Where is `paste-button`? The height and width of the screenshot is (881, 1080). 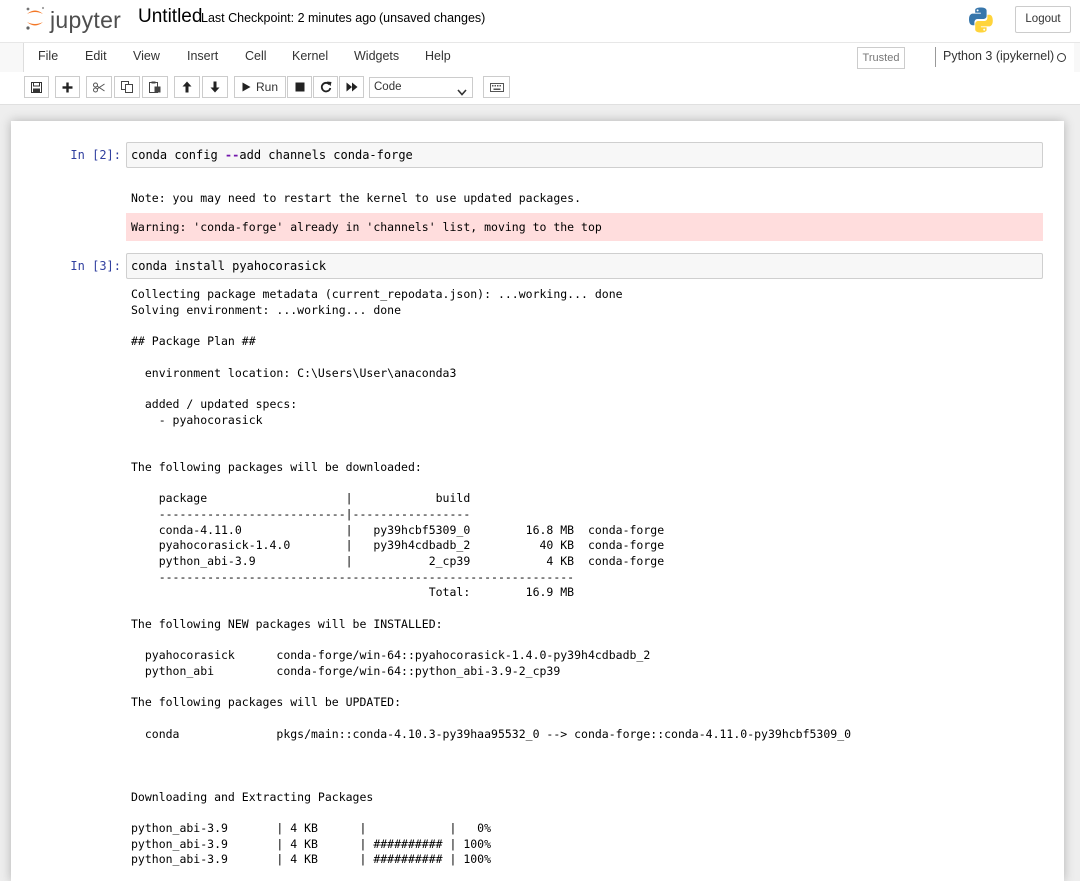
paste-button is located at coordinates (155, 87).